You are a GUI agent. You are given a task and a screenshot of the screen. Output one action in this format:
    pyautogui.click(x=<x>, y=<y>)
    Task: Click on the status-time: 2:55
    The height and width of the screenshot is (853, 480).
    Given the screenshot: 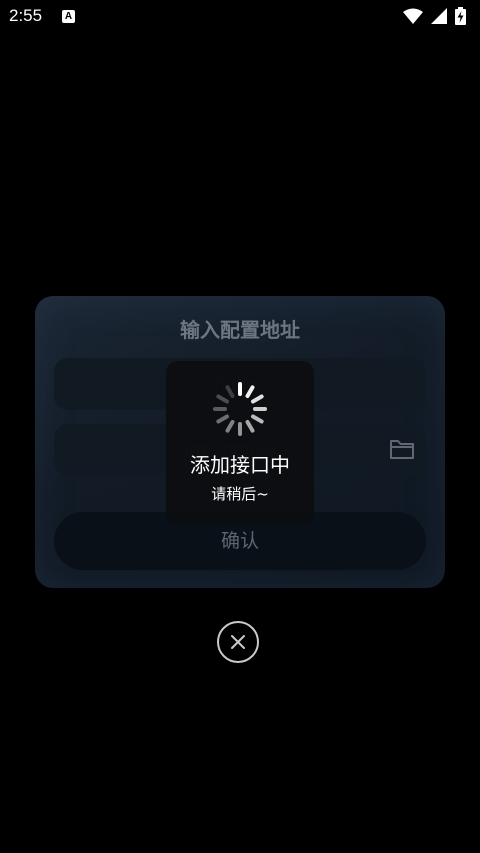 What is the action you would take?
    pyautogui.click(x=26, y=15)
    